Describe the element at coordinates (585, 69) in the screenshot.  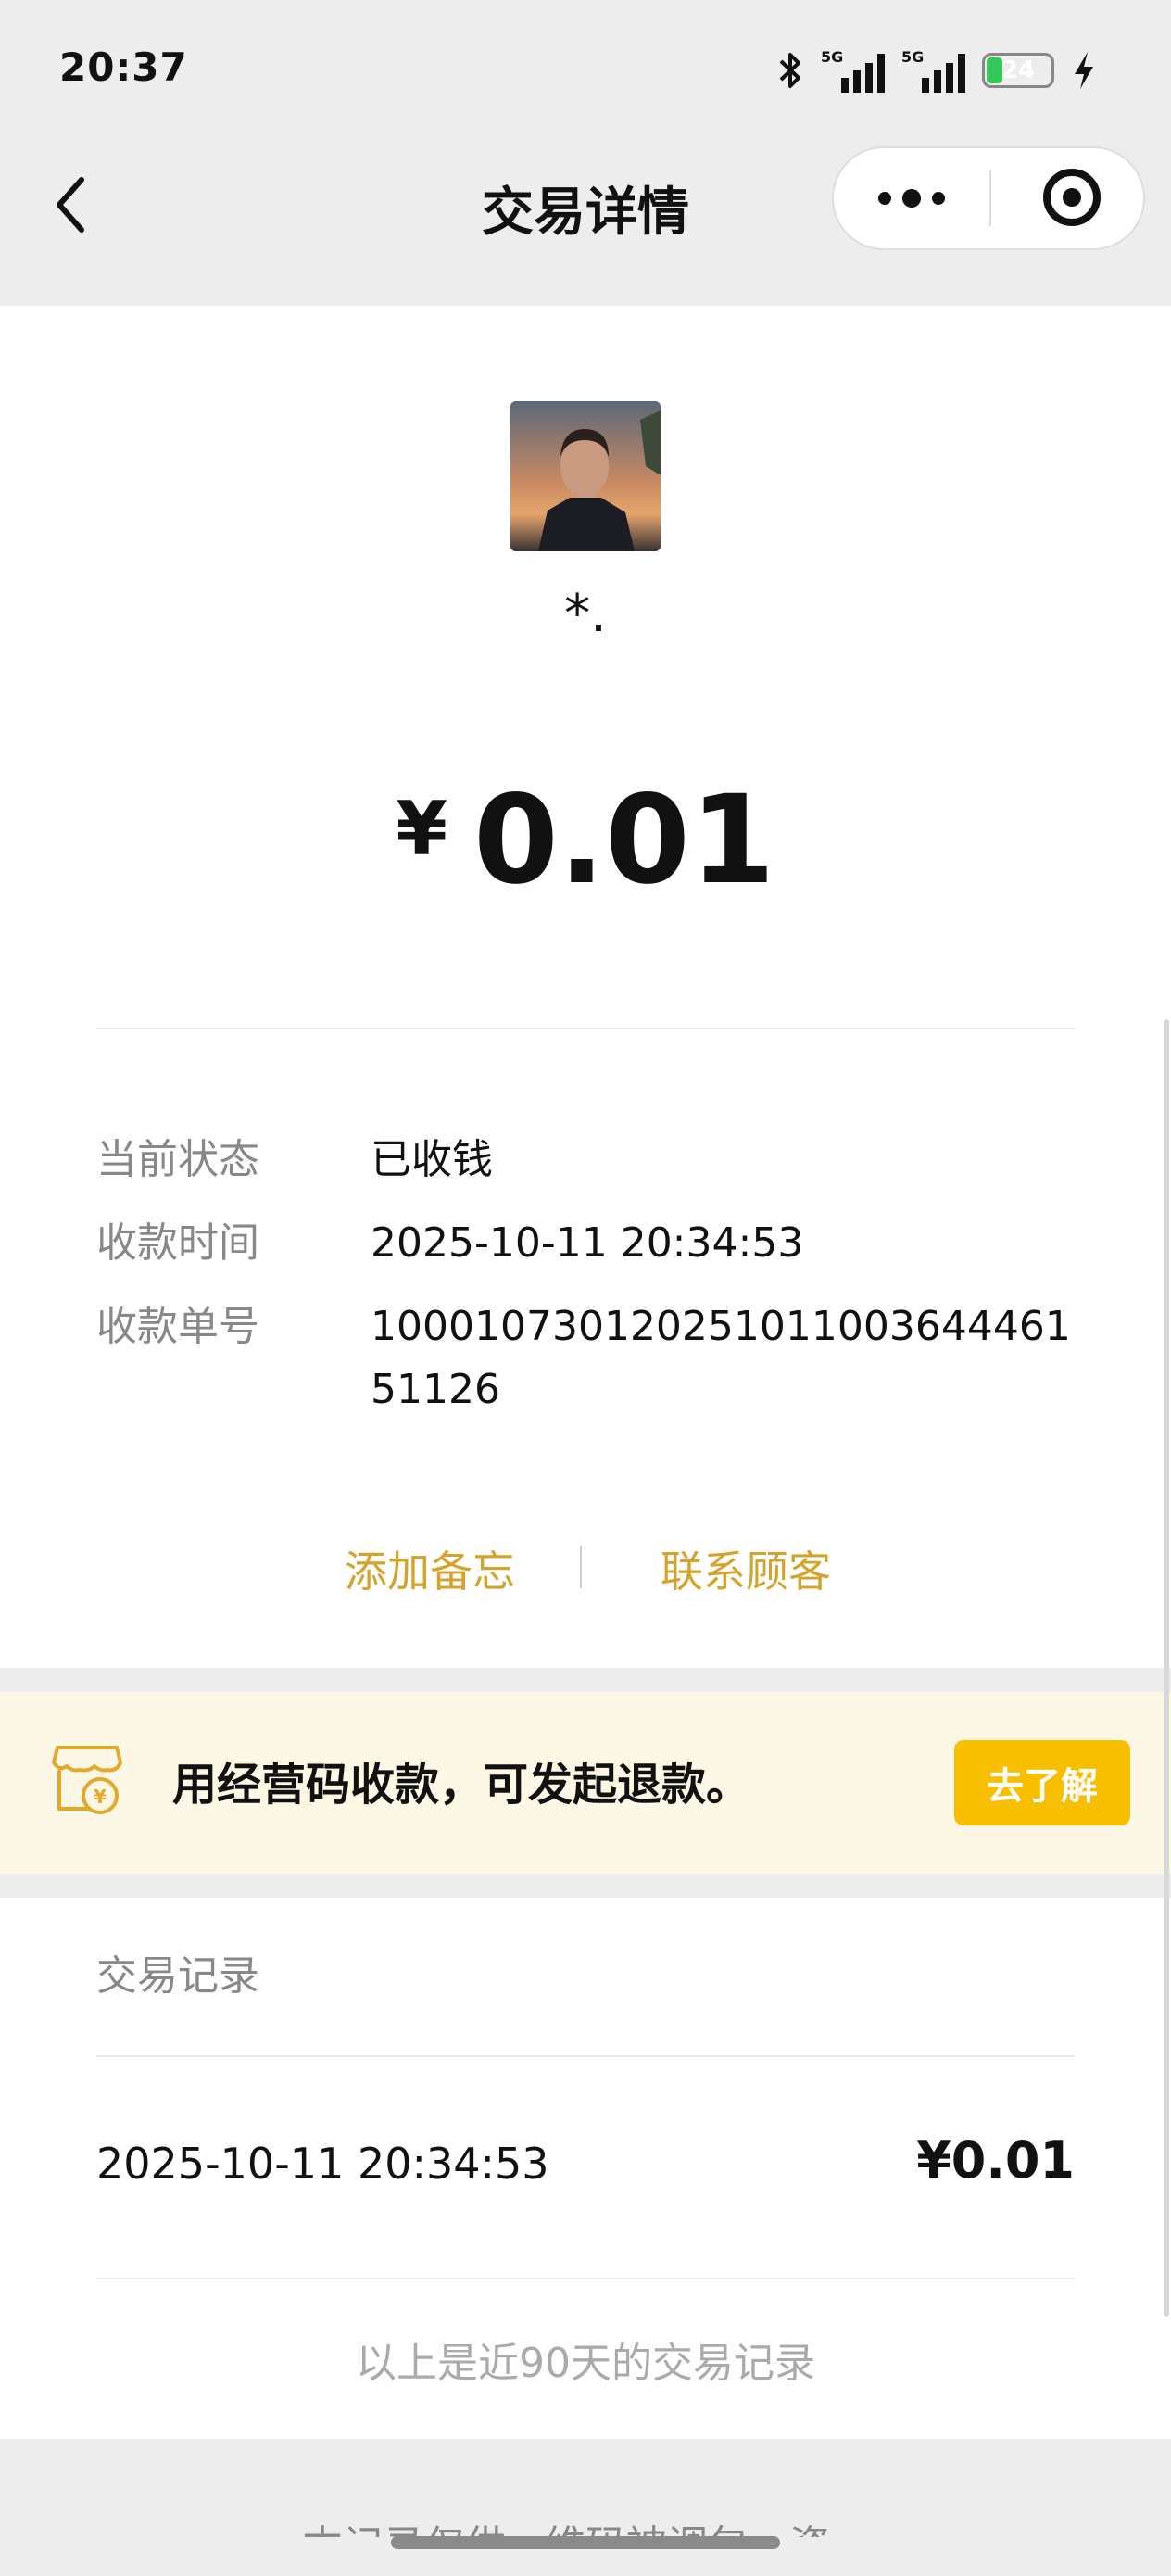
I see `status-bar: 20:37 5G 5G 24` at that location.